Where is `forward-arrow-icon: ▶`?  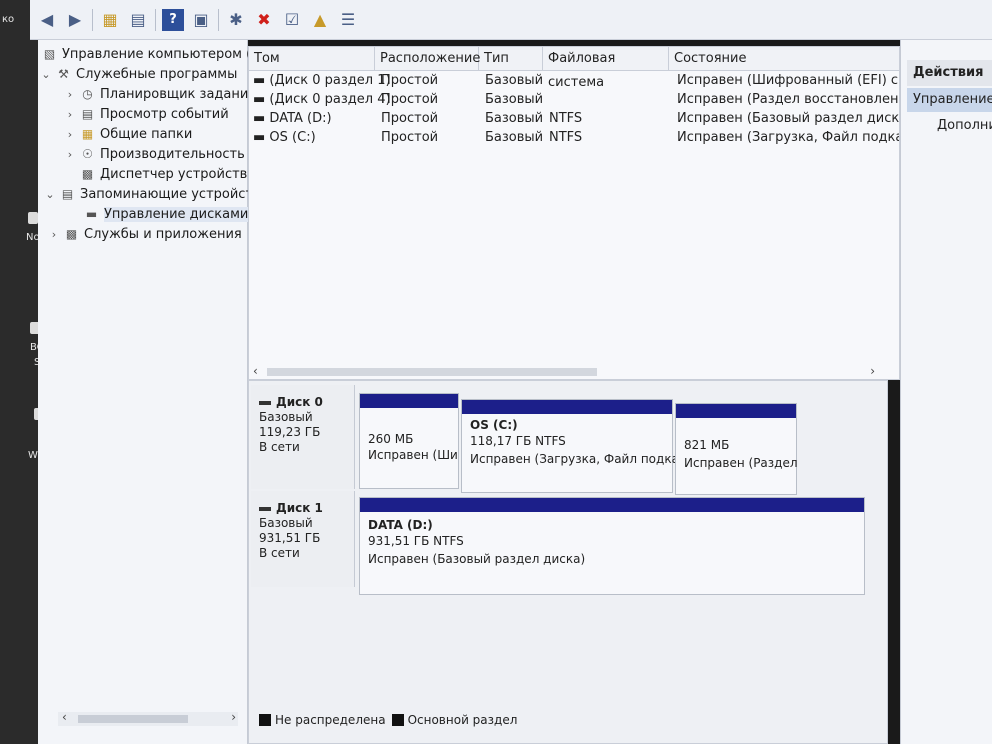
forward-arrow-icon: ▶ is located at coordinates (75, 20).